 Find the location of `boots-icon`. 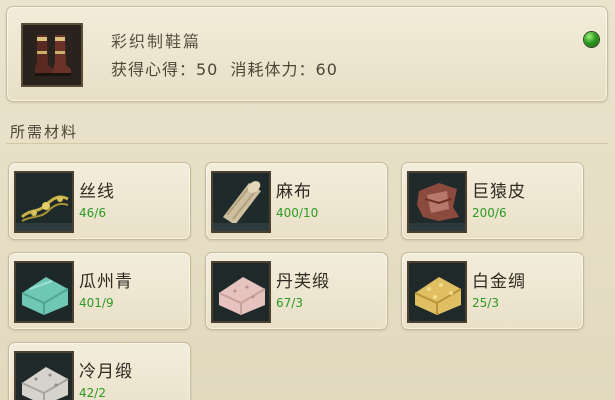

boots-icon is located at coordinates (52, 55).